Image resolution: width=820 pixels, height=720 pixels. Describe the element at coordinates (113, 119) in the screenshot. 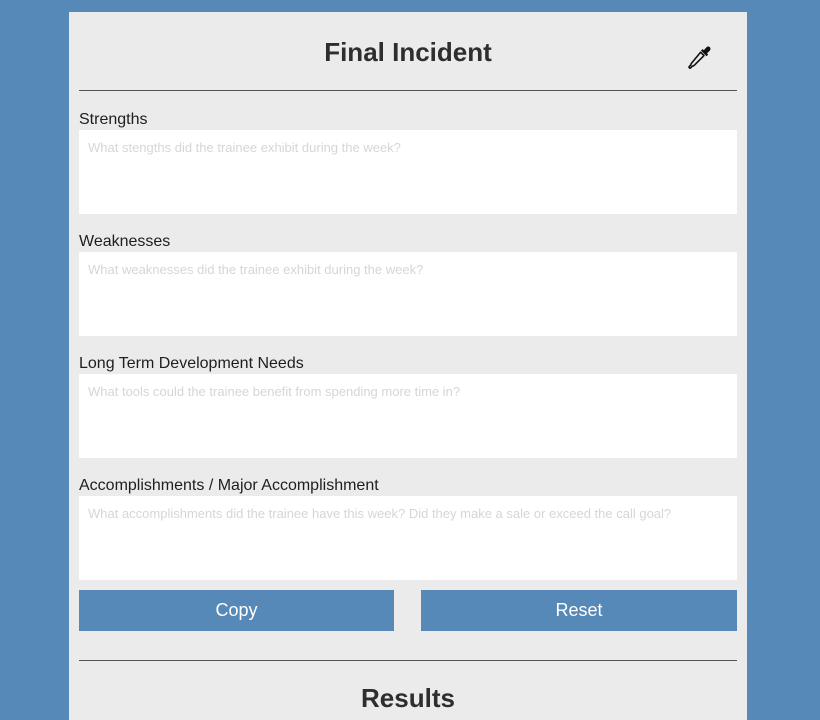

I see `strengths-label: Strengths` at that location.